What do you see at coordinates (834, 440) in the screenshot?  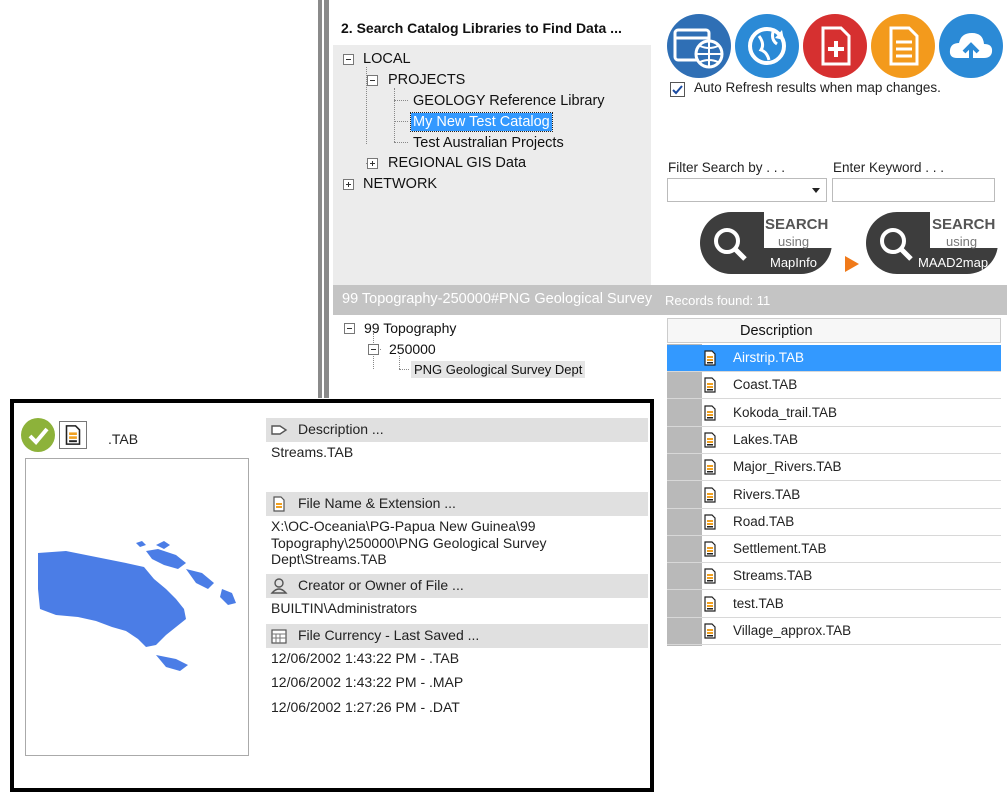 I see `table-row: Lakes.TAB` at bounding box center [834, 440].